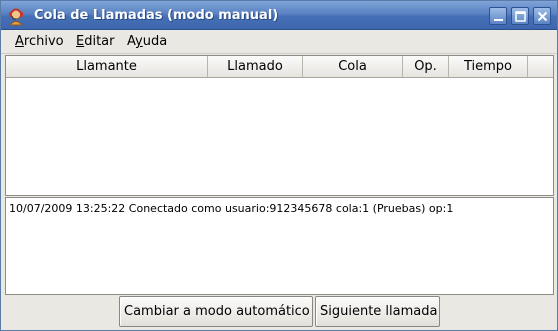 Image resolution: width=558 pixels, height=331 pixels. What do you see at coordinates (95, 42) in the screenshot?
I see `menu-editar: Editar` at bounding box center [95, 42].